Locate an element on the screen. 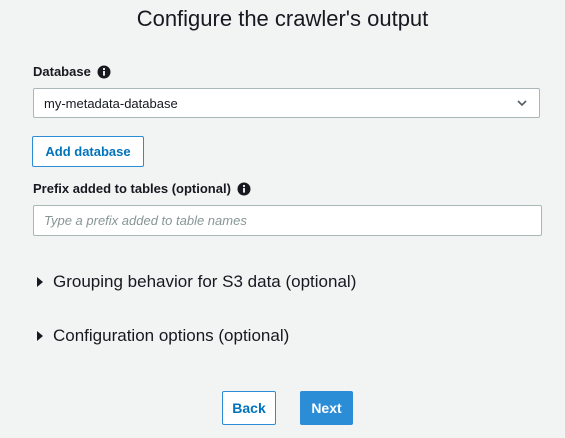 The width and height of the screenshot is (565, 438). database-label-row: Database is located at coordinates (72, 71).